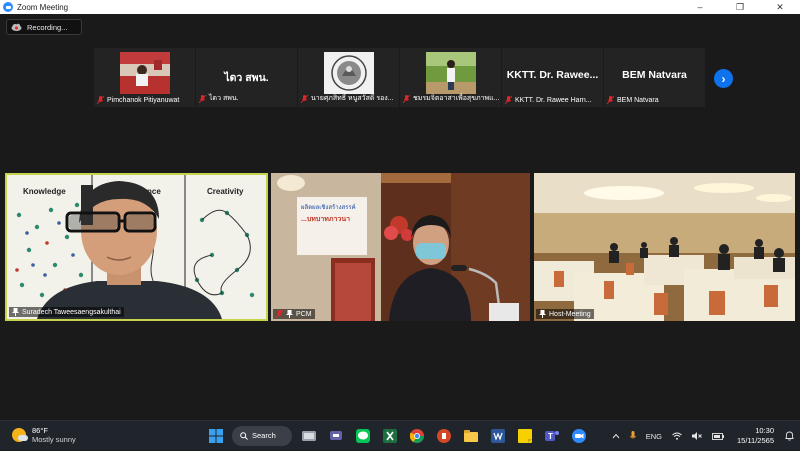 The height and width of the screenshot is (451, 800). What do you see at coordinates (570, 314) in the screenshot?
I see `video-participant-name: Host-Meeting` at bounding box center [570, 314].